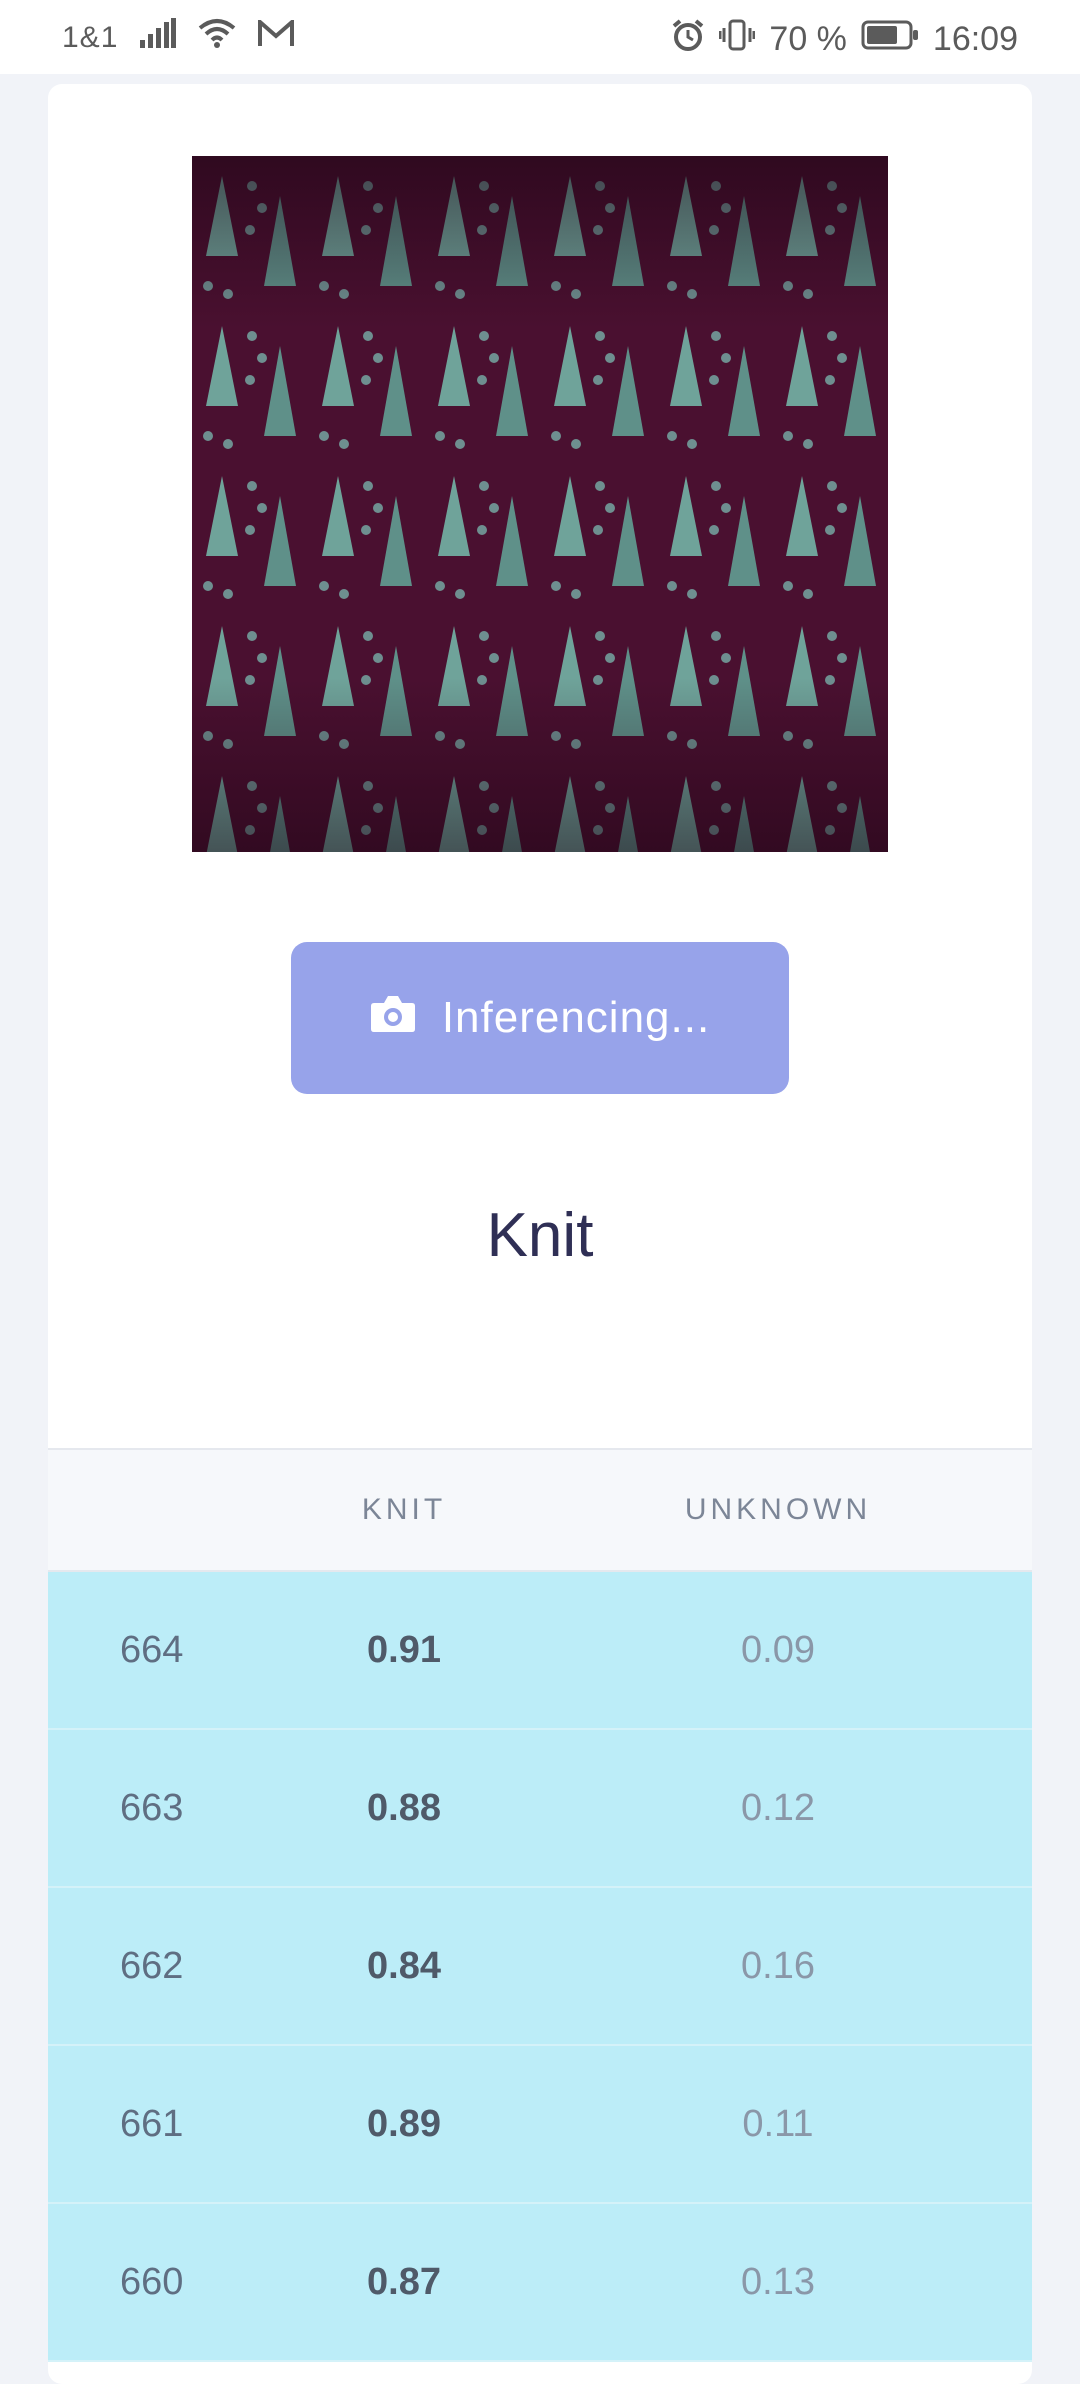  I want to click on unknown-score: 0.16, so click(778, 1965).